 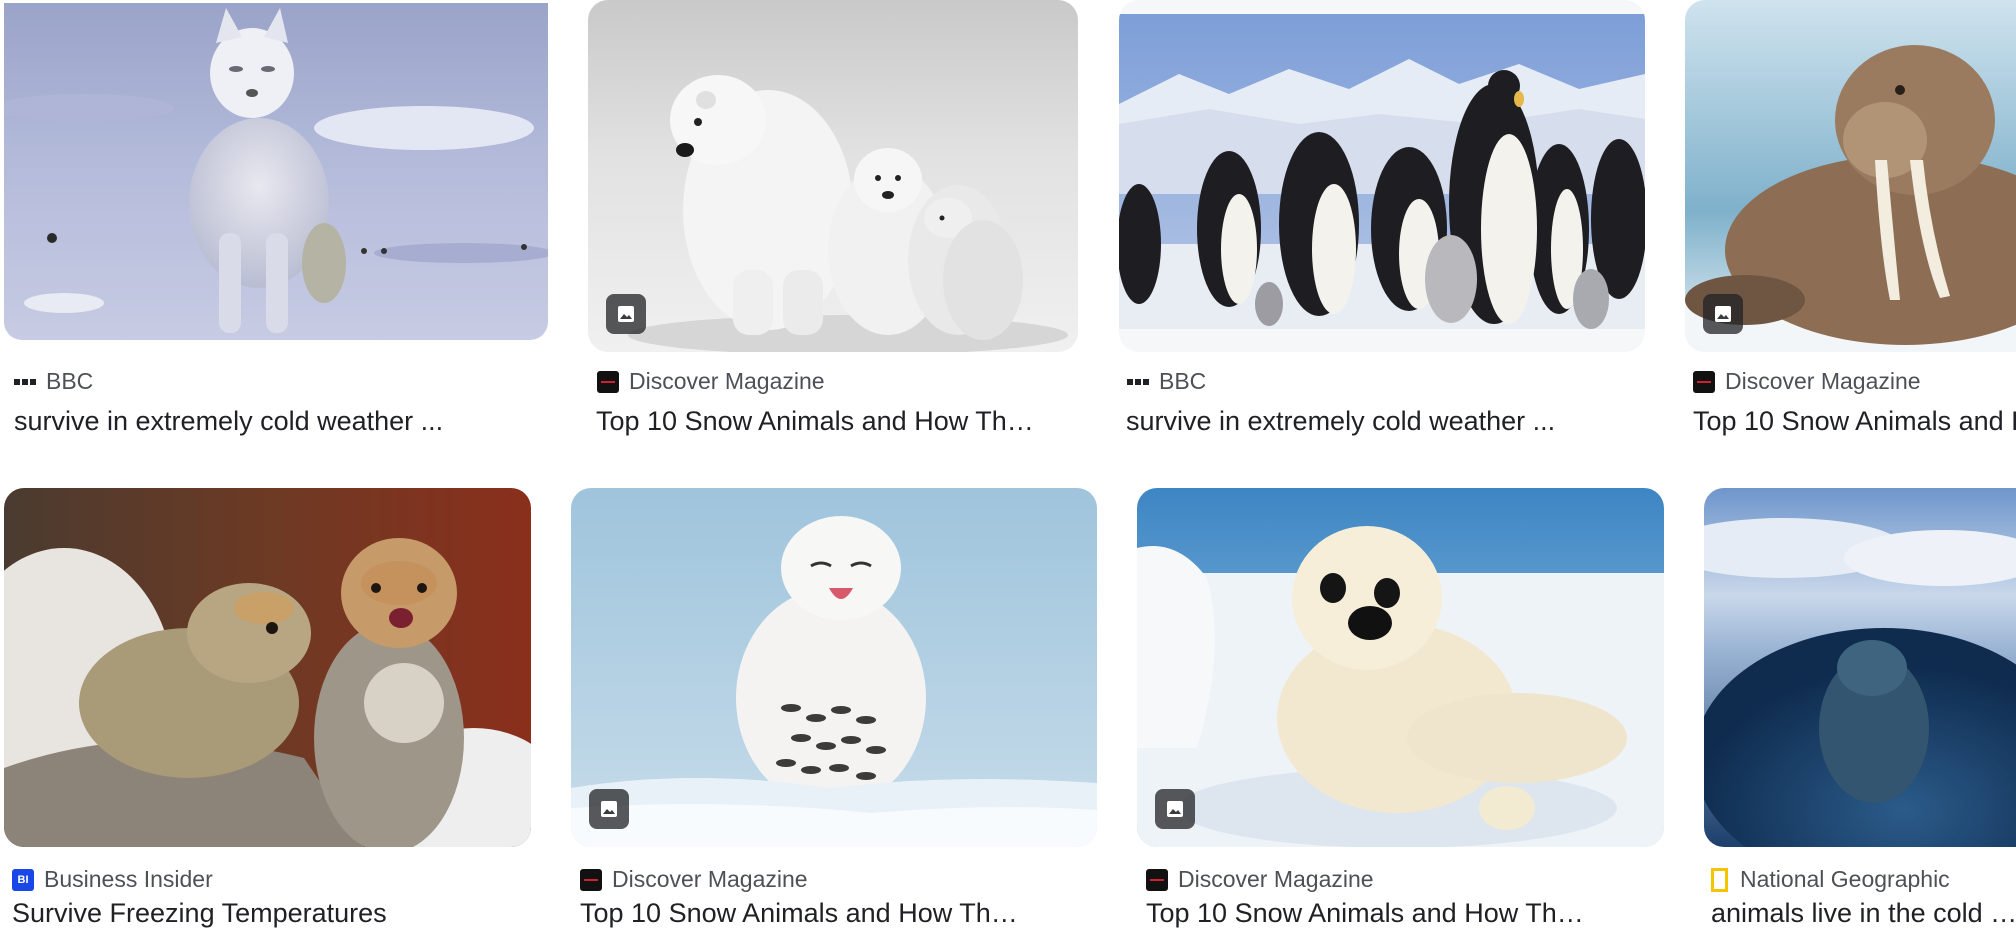 I want to click on result-title: Survive Freezing Temperatures, so click(x=267, y=913).